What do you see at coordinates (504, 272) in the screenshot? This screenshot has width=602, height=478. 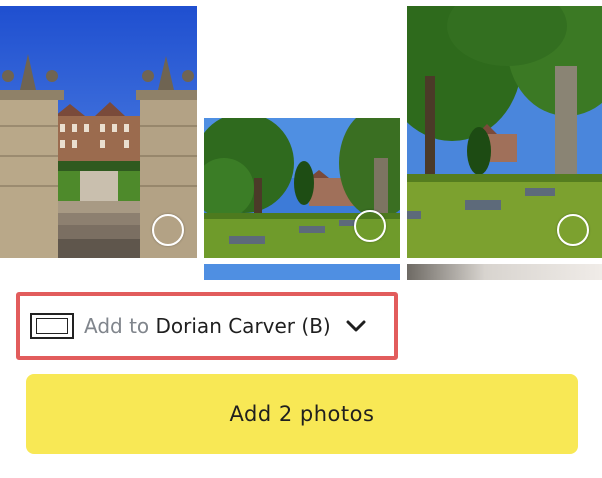 I see `photo-tile-5-partial` at bounding box center [504, 272].